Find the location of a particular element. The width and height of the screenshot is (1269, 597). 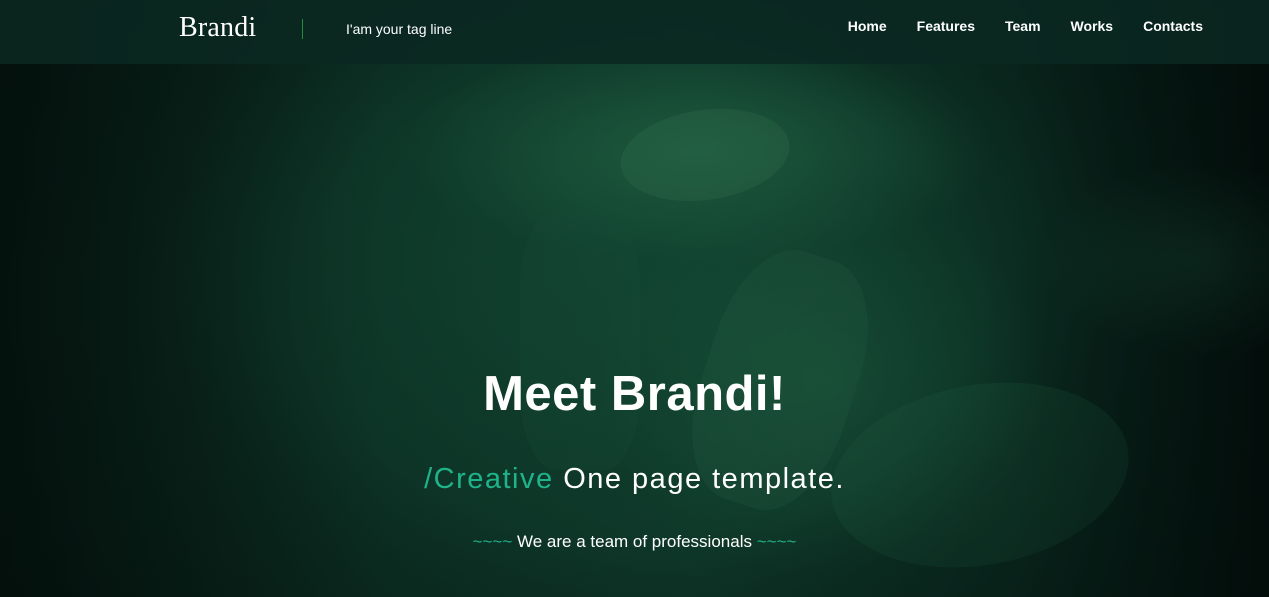

nav-item-features: Features is located at coordinates (946, 26).